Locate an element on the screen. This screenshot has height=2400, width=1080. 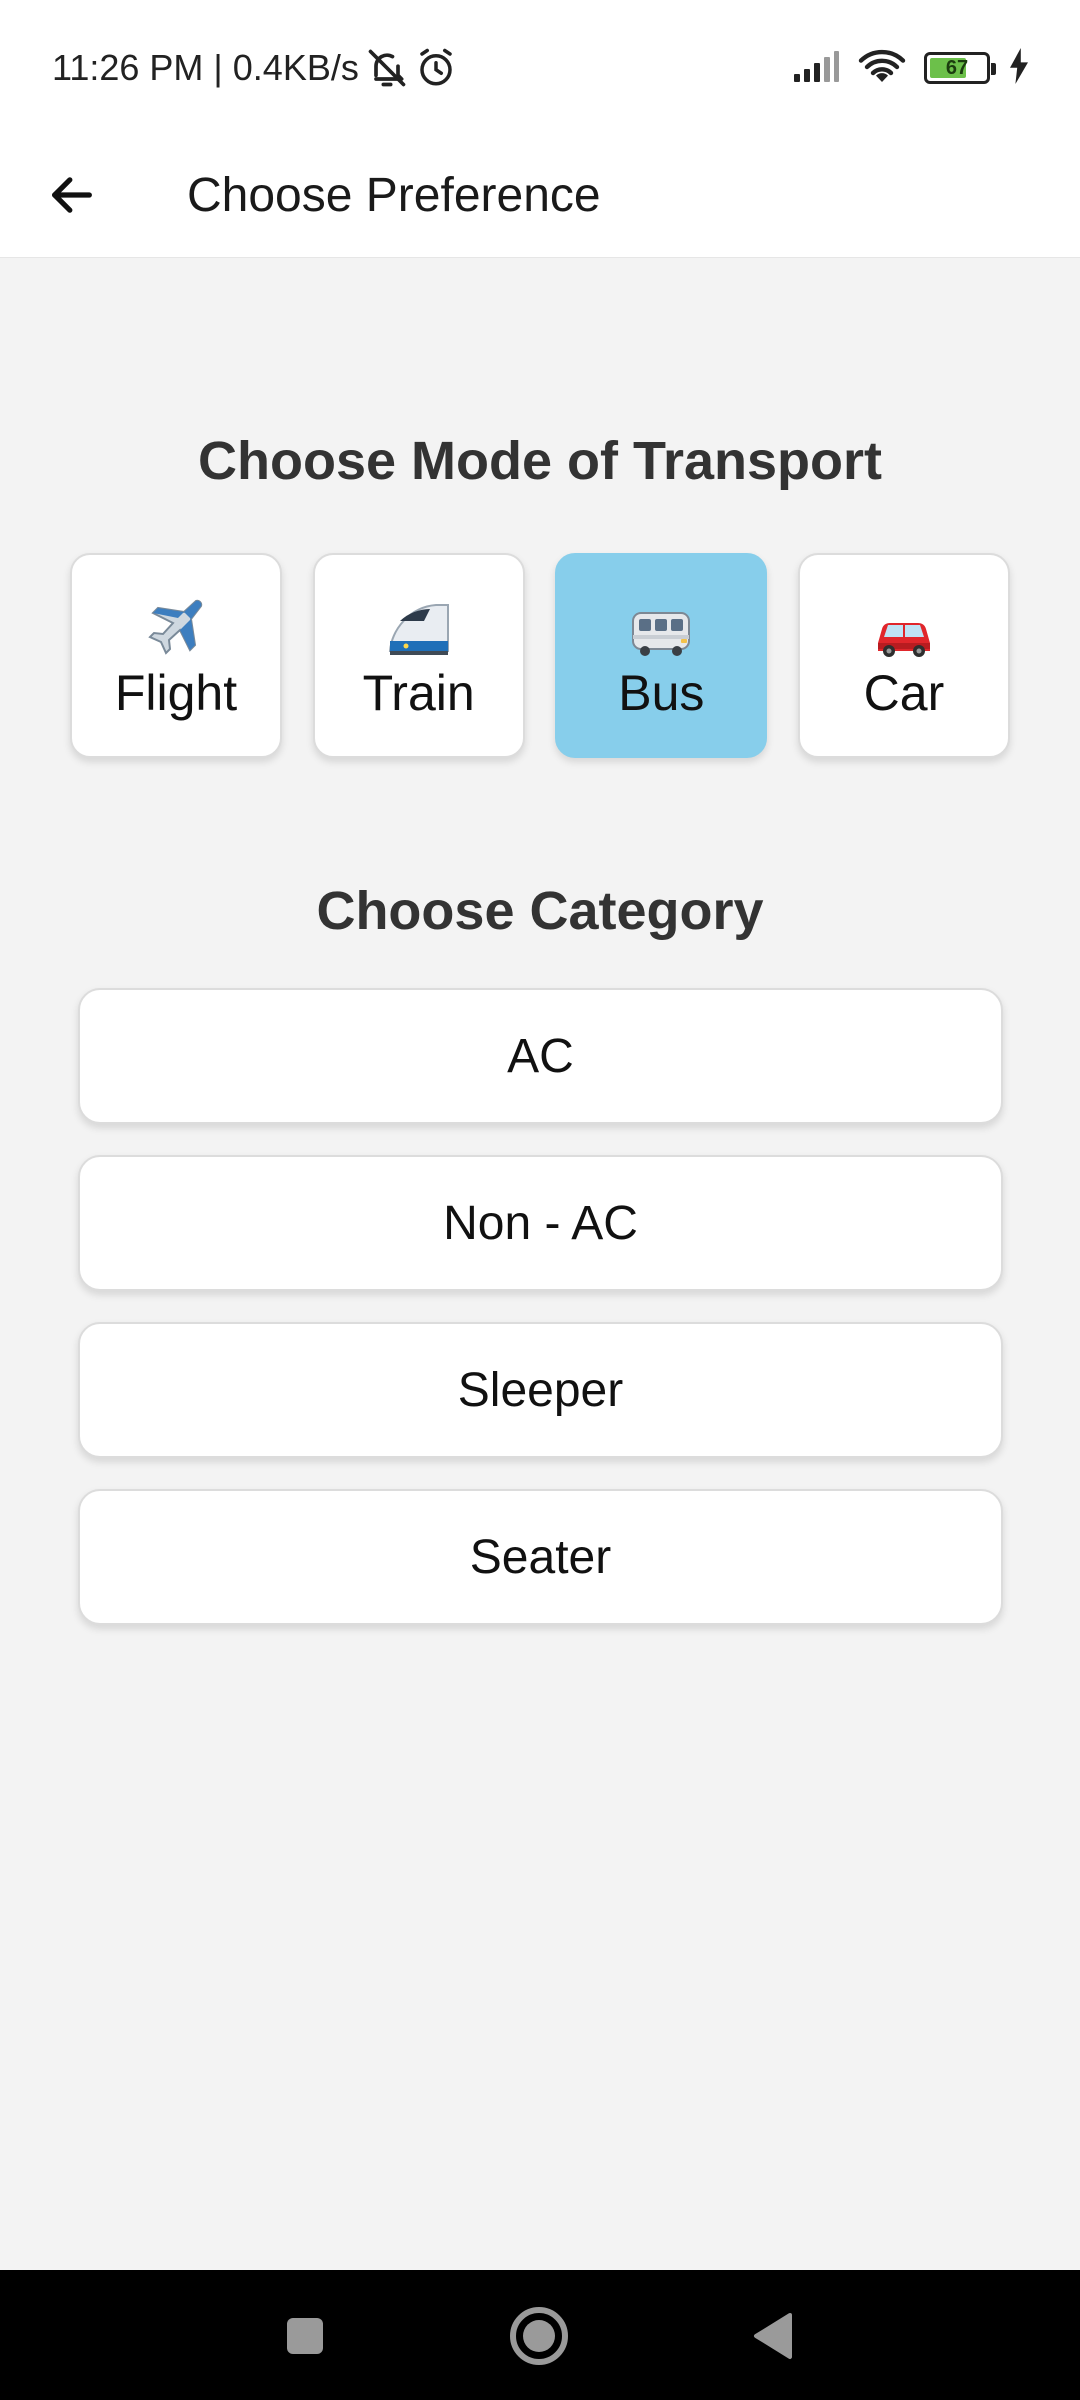
transport-mode-row: Flight Train Bus Car is located at coordinates (540, 655).